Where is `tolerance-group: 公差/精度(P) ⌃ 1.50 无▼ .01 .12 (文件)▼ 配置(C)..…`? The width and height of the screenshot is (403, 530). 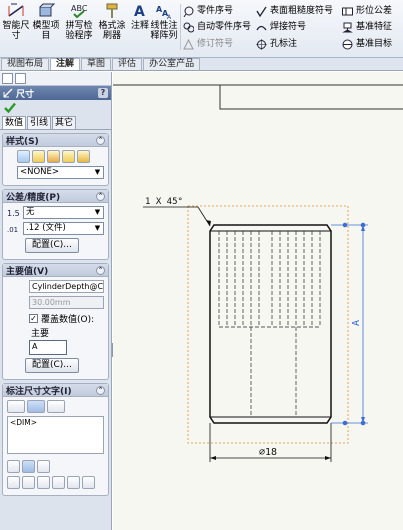
tolerance-group: 公差/精度(P) ⌃ 1.50 无▼ .01 .12 (文件)▼ 配置(C)..… is located at coordinates (55, 224).